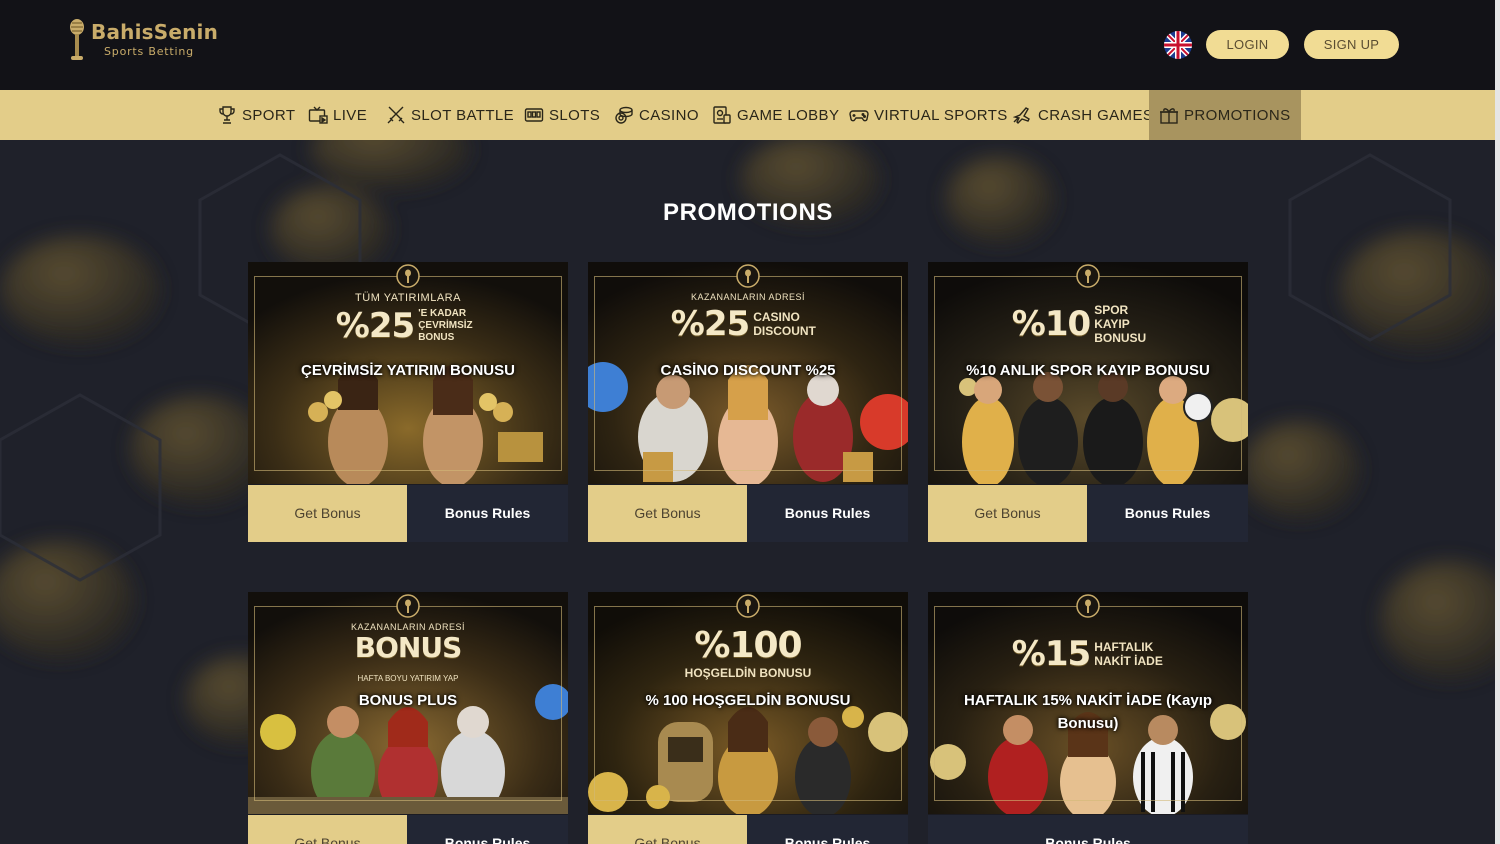 The image size is (1500, 844). Describe the element at coordinates (408, 678) in the screenshot. I see `banner-bottom-text: HAFTA BOYU YATIRIM YAP` at that location.